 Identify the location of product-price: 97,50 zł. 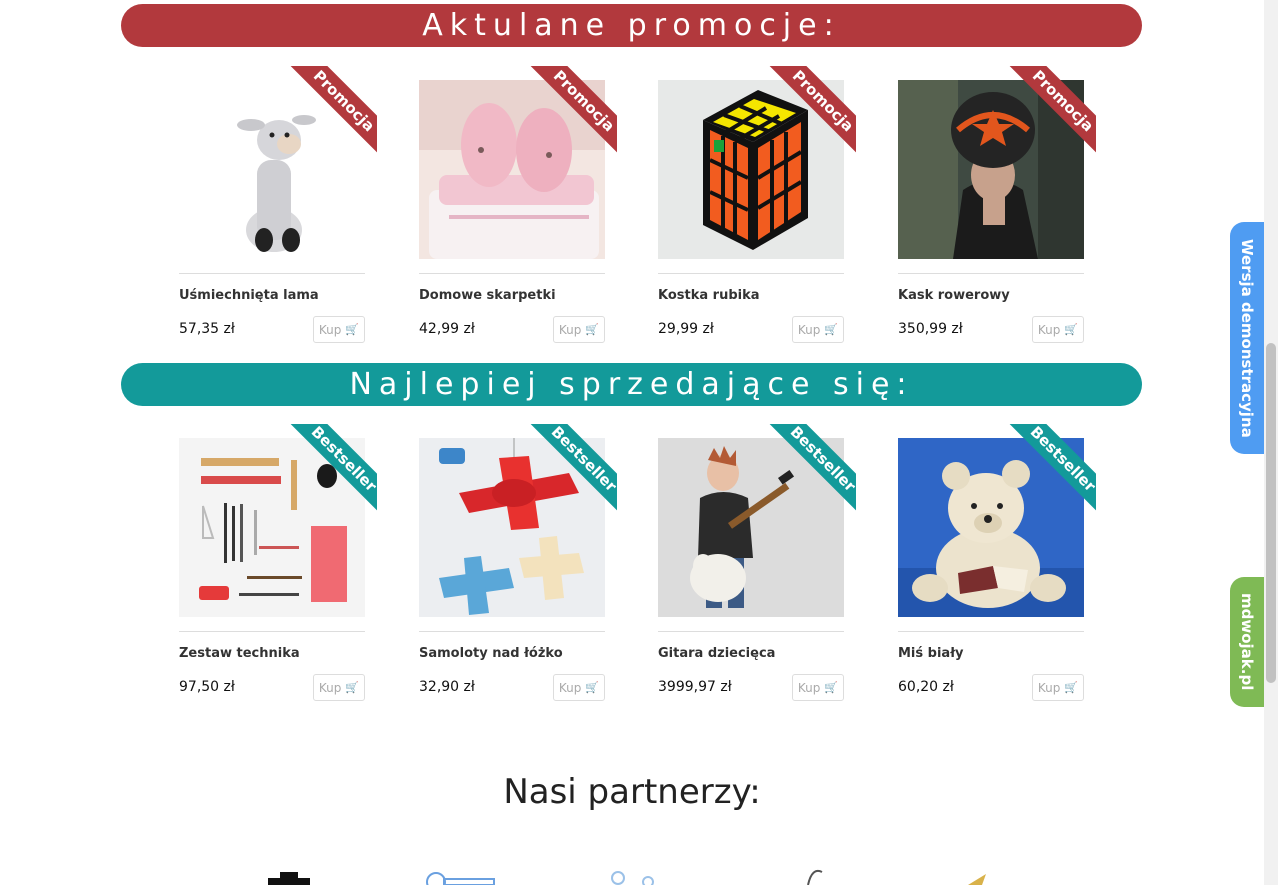
(207, 687).